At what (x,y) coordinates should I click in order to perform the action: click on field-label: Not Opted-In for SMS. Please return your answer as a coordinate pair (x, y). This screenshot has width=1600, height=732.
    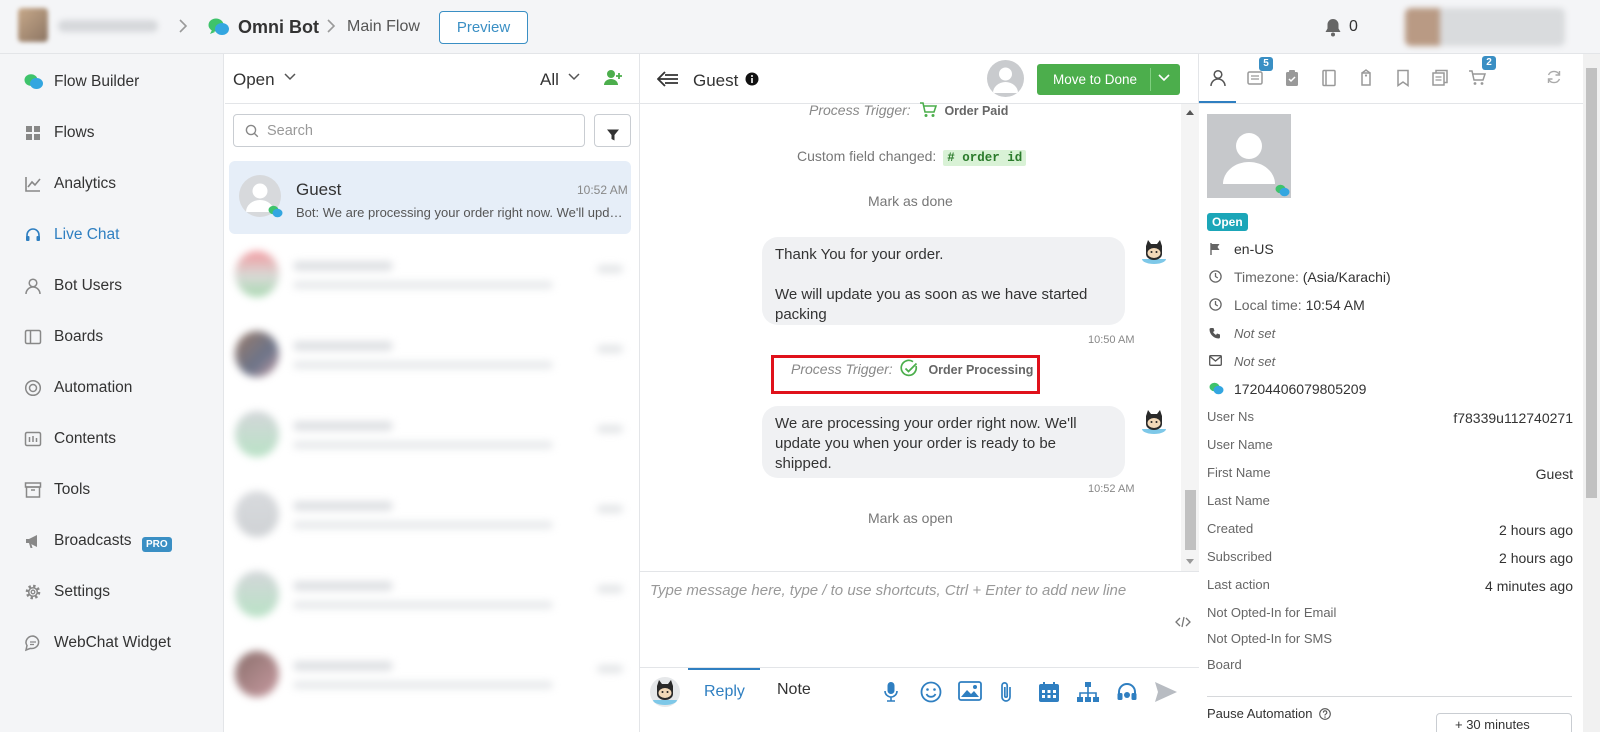
    Looking at the image, I should click on (1269, 638).